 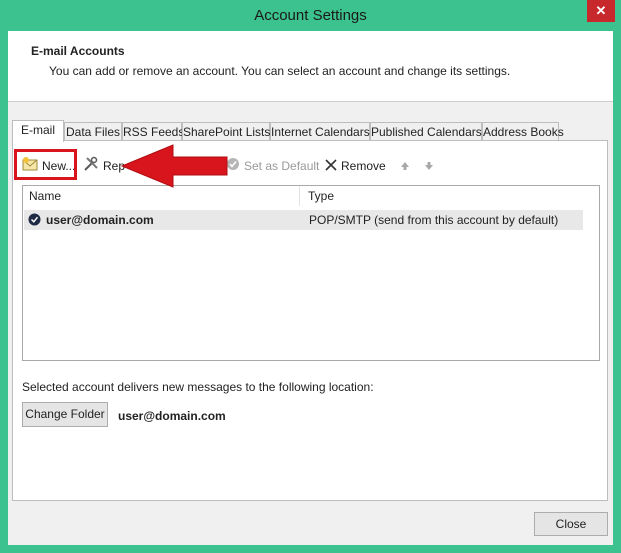 I want to click on annotation-arrow-overlay, so click(x=174, y=166).